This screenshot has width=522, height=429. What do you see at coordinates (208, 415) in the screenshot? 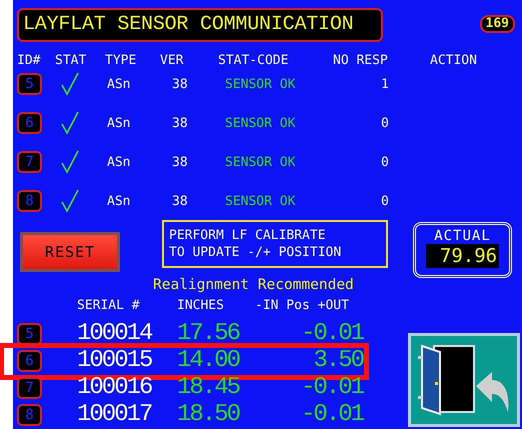
I see `inches-value: 18.50` at bounding box center [208, 415].